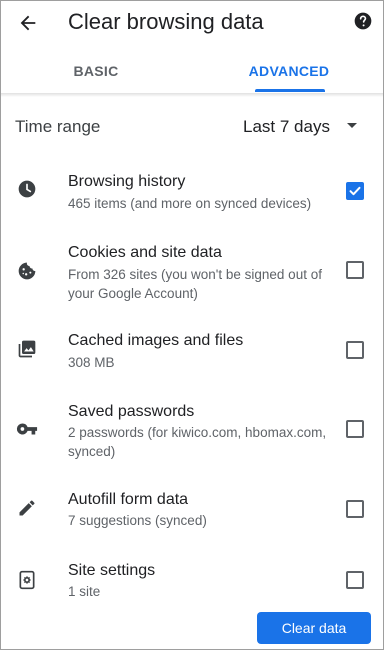  What do you see at coordinates (27, 189) in the screenshot?
I see `clock-icon` at bounding box center [27, 189].